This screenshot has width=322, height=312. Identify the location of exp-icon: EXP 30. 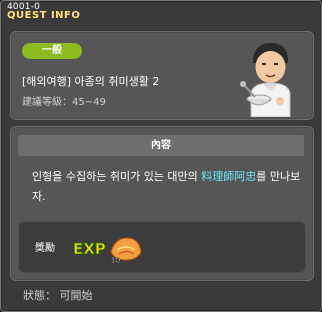
(107, 247).